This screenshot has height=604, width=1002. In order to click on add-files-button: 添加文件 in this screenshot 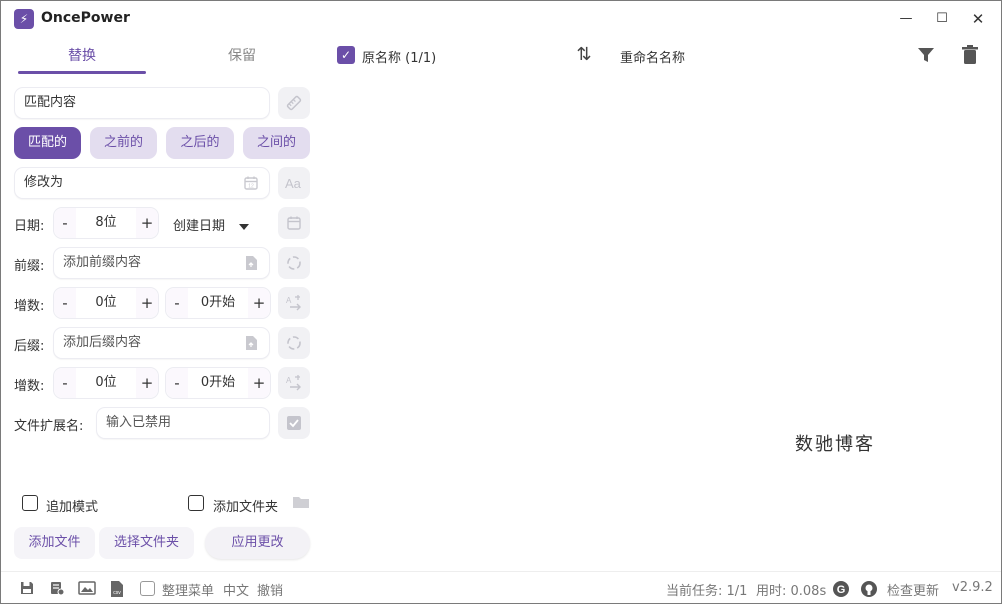, I will do `click(54, 543)`.